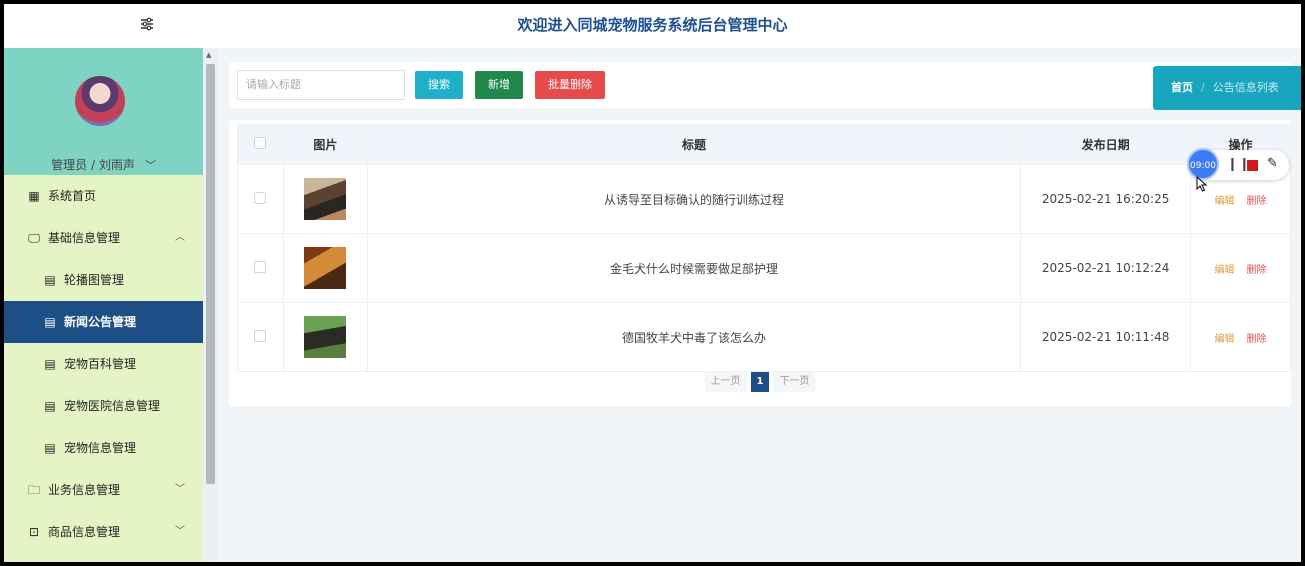  I want to click on profile-panel: 管理员 / 刘雨声 ﹀, so click(103, 111).